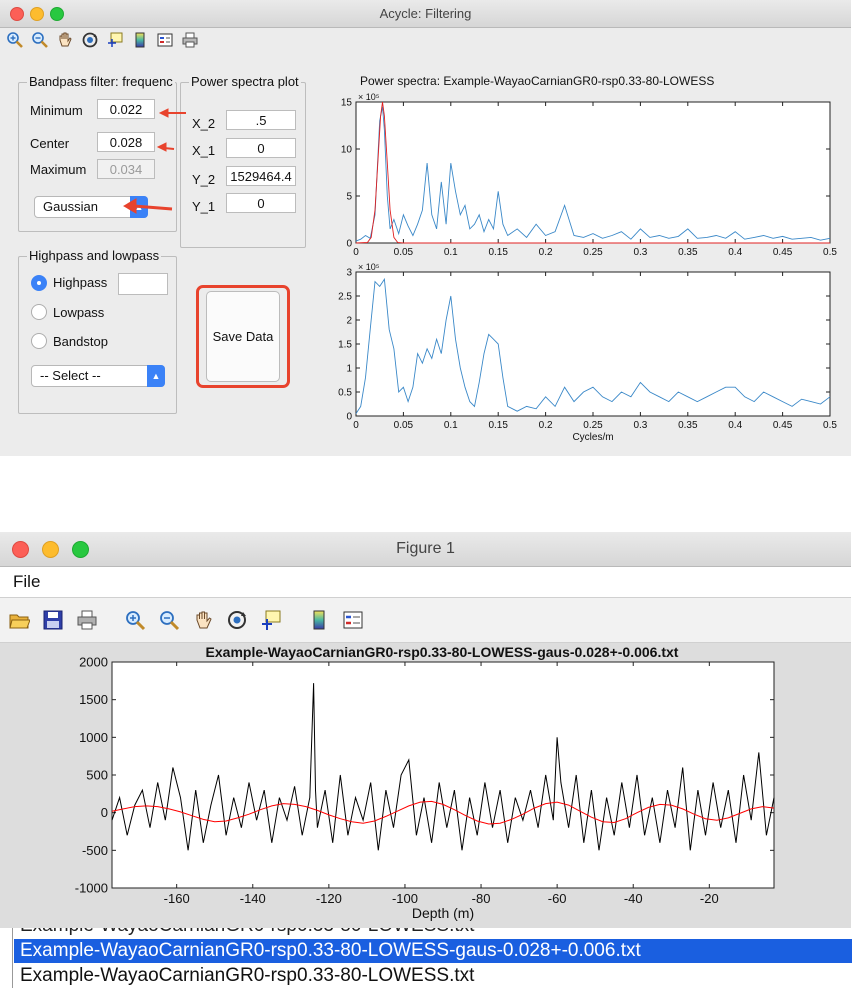  I want to click on lowpass-label: Lowpass, so click(79, 312).